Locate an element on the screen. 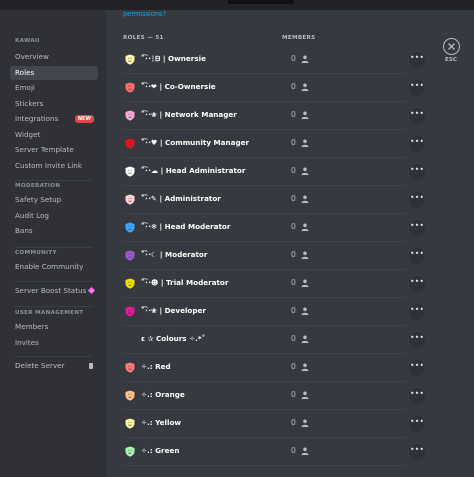 This screenshot has height=477, width=474. close-button is located at coordinates (451, 46).